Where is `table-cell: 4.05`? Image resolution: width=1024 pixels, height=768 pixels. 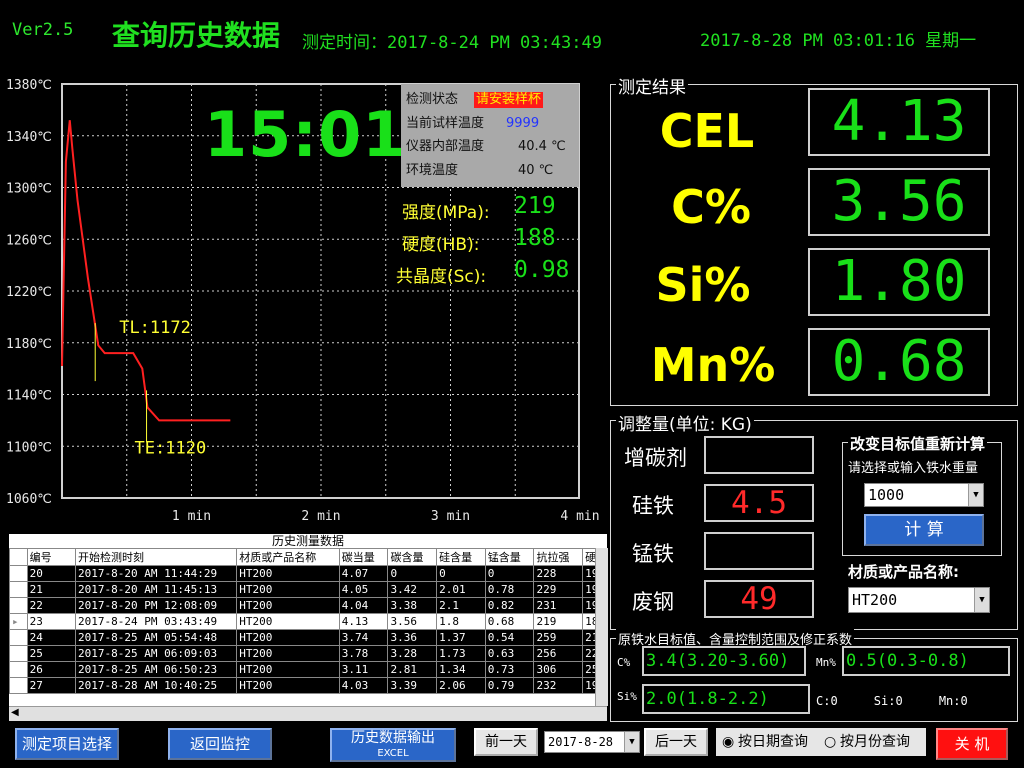 table-cell: 4.05 is located at coordinates (363, 589).